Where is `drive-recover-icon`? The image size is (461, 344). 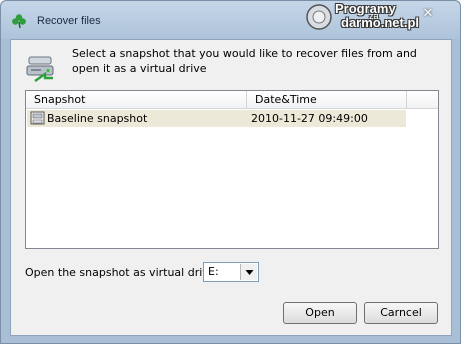 drive-recover-icon is located at coordinates (40, 69).